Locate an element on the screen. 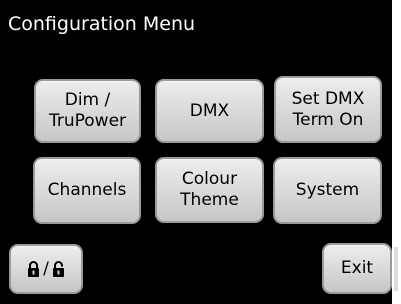 Image resolution: width=401 pixels, height=304 pixels. set-dmx-term-label: Set DMX Term On is located at coordinates (328, 109).